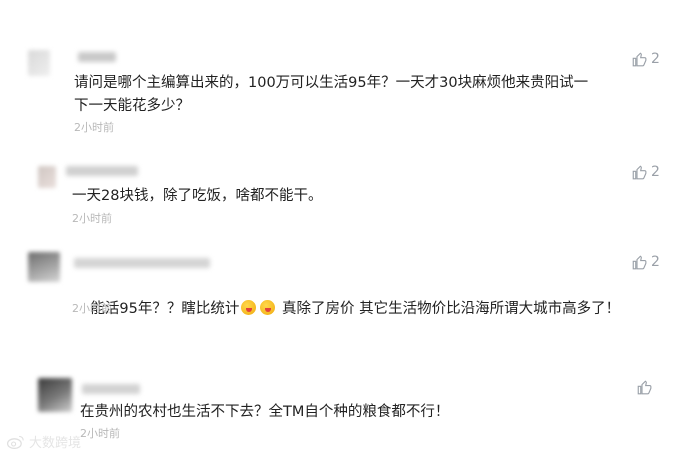 The height and width of the screenshot is (458, 683). What do you see at coordinates (55, 443) in the screenshot?
I see `watermark-text: 大数跨境` at bounding box center [55, 443].